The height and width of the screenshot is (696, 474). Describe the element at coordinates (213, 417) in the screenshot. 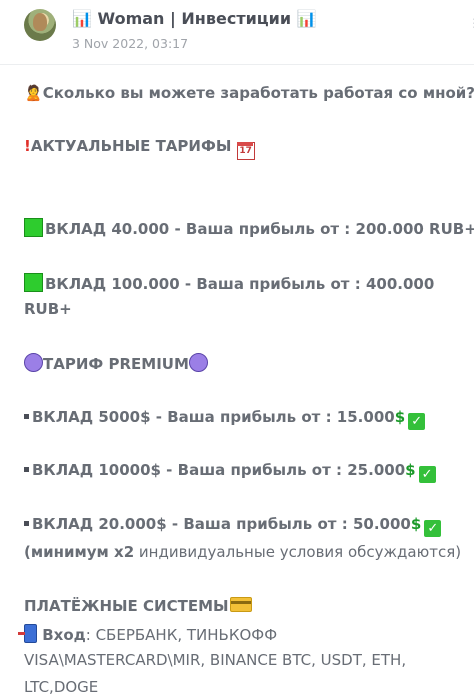

I see `premium-1-text: ВКЛАД 5000$ - Ваша прибыль от : 15.000` at that location.